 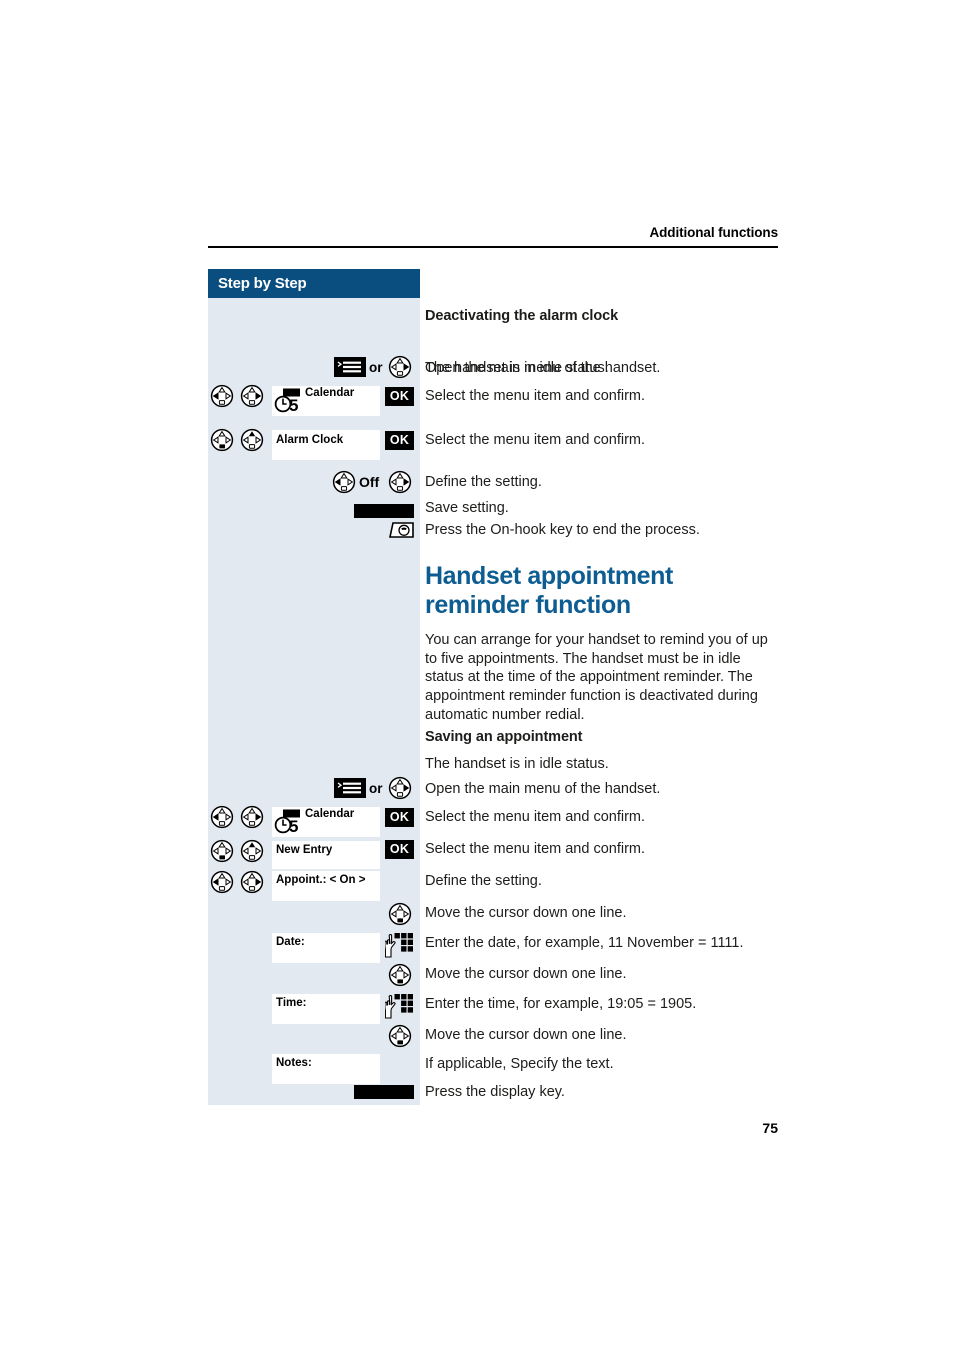 I want to click on header-rule, so click(x=493, y=247).